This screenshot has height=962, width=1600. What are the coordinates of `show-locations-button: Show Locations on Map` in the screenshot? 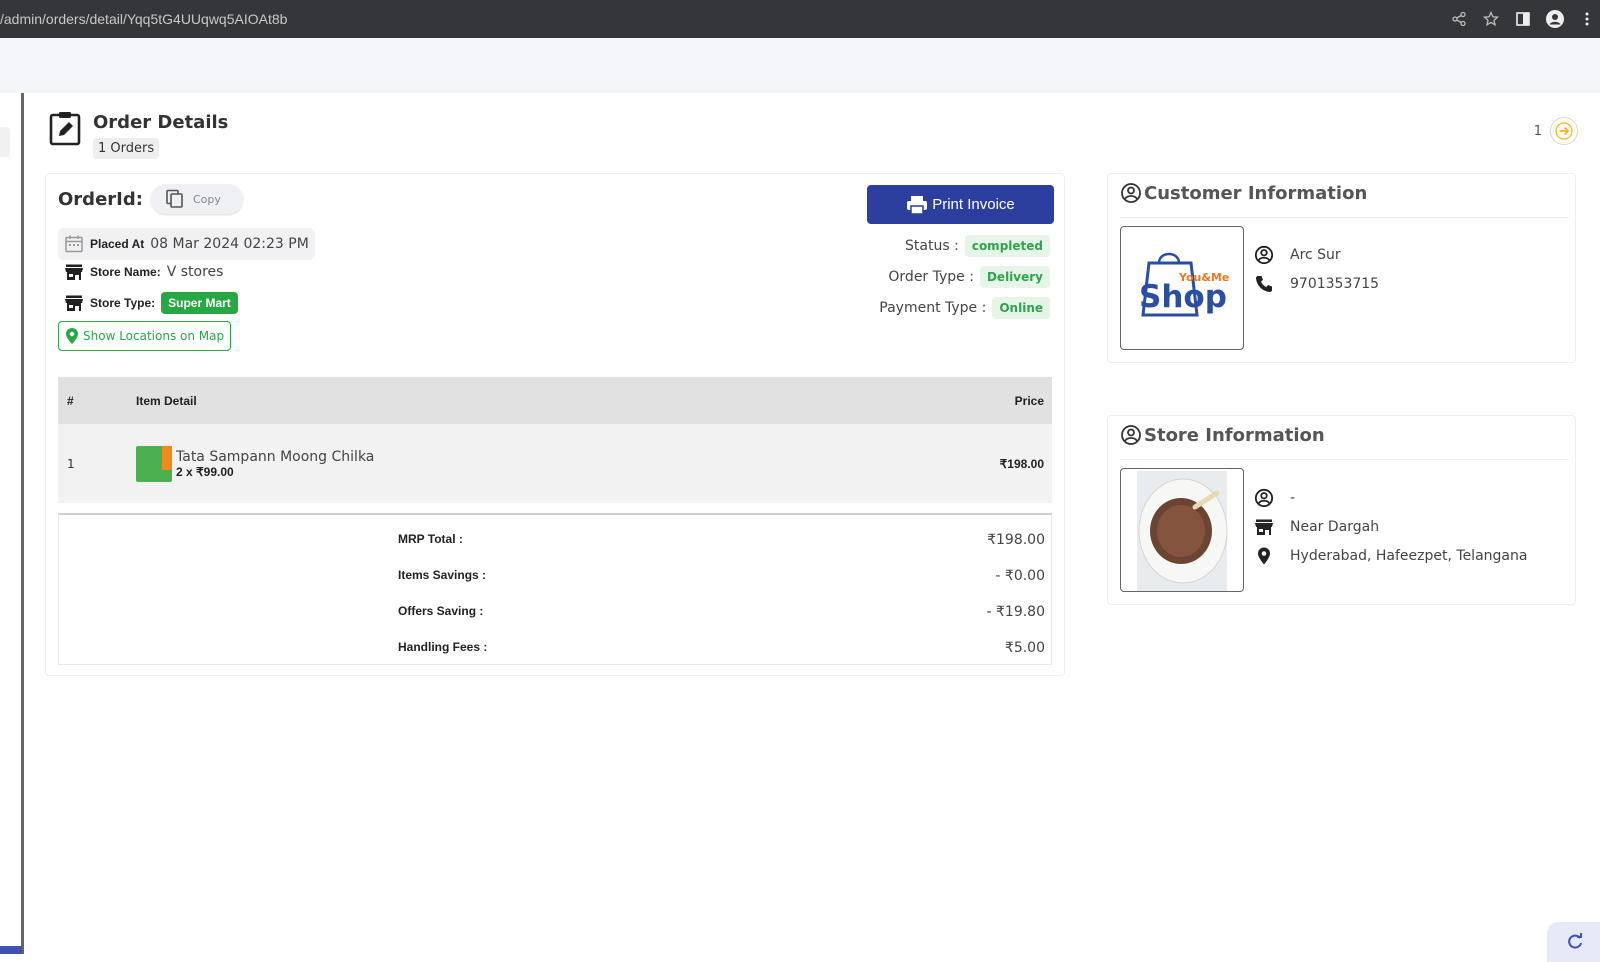 It's located at (145, 336).